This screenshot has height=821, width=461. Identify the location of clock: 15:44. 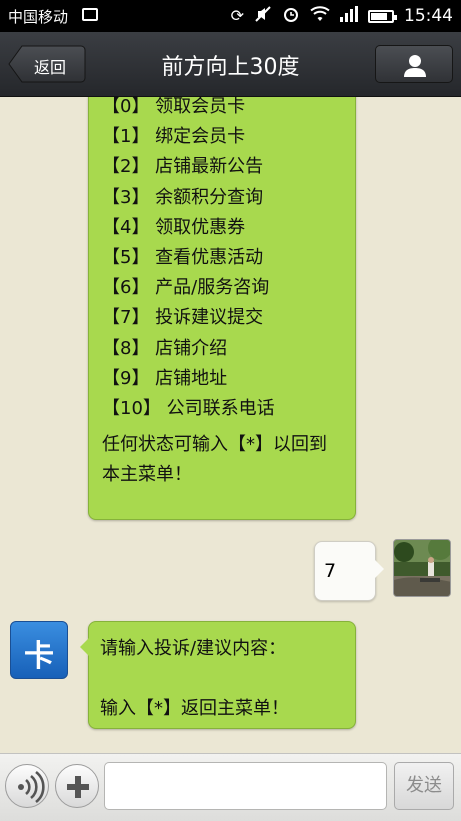
(428, 16).